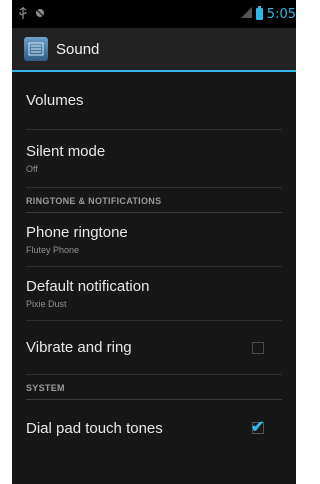 This screenshot has height=484, width=320. Describe the element at coordinates (258, 347) in the screenshot. I see `vibrate-checkbox` at that location.